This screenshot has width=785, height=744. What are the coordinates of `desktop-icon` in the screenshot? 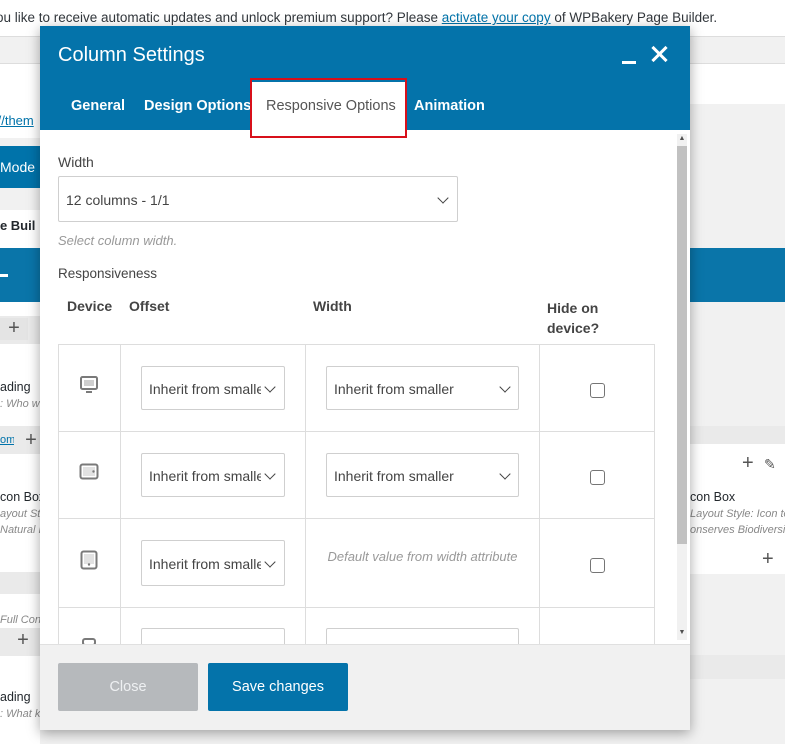 It's located at (89, 384).